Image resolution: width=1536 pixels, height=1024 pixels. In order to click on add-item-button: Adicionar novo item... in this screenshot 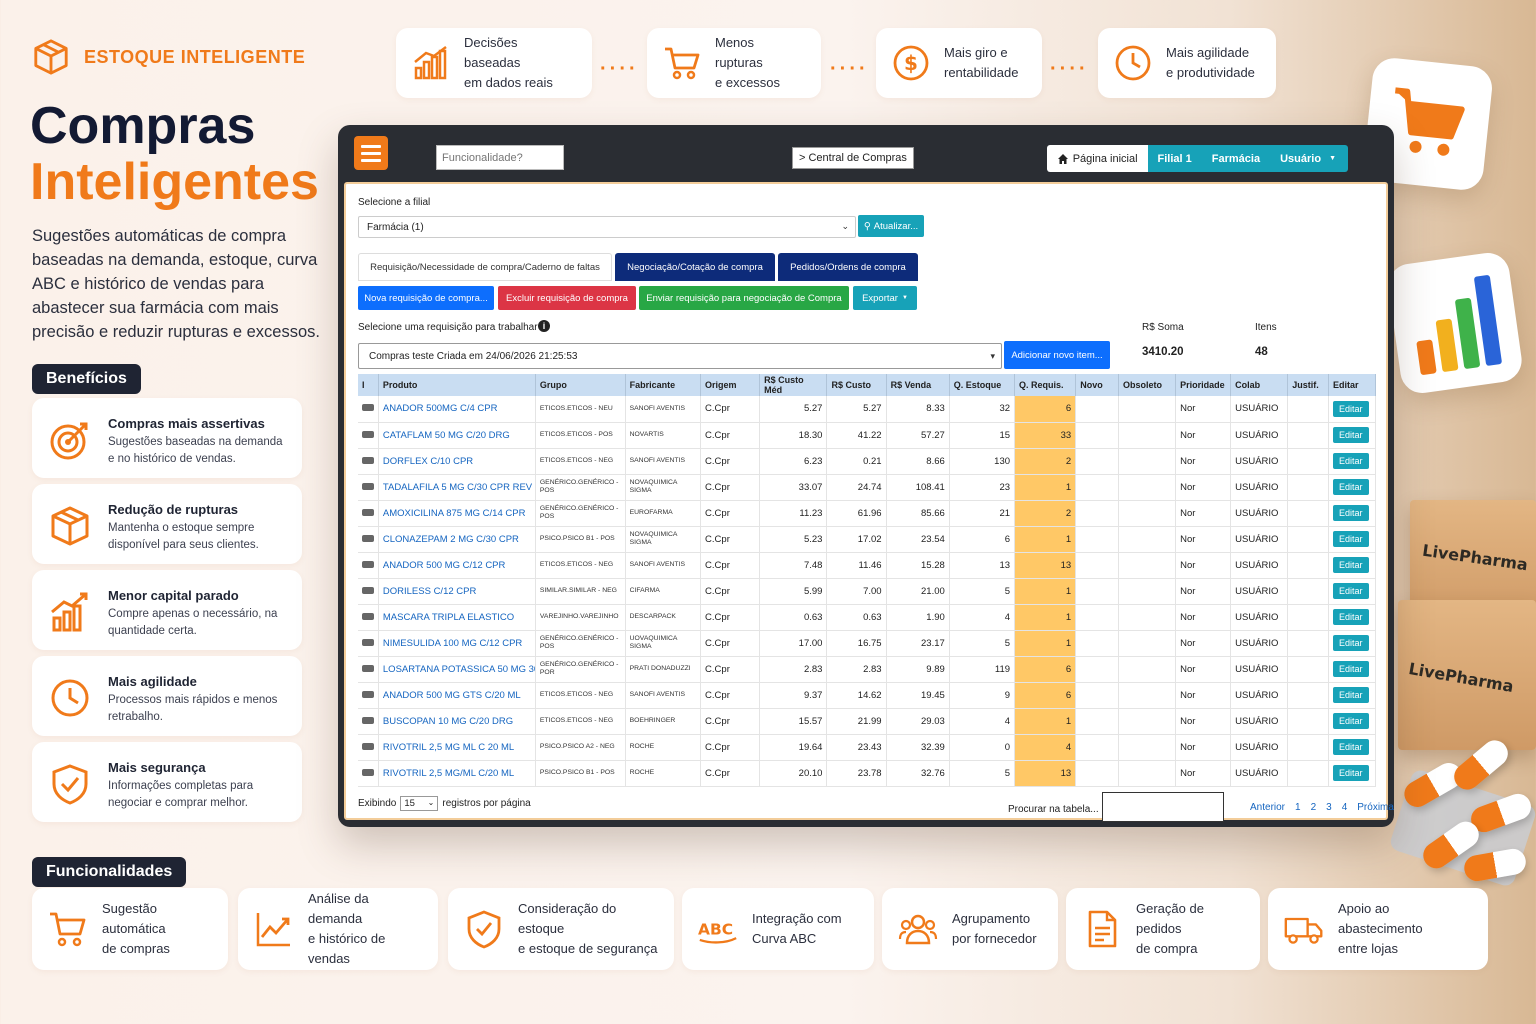, I will do `click(1057, 355)`.